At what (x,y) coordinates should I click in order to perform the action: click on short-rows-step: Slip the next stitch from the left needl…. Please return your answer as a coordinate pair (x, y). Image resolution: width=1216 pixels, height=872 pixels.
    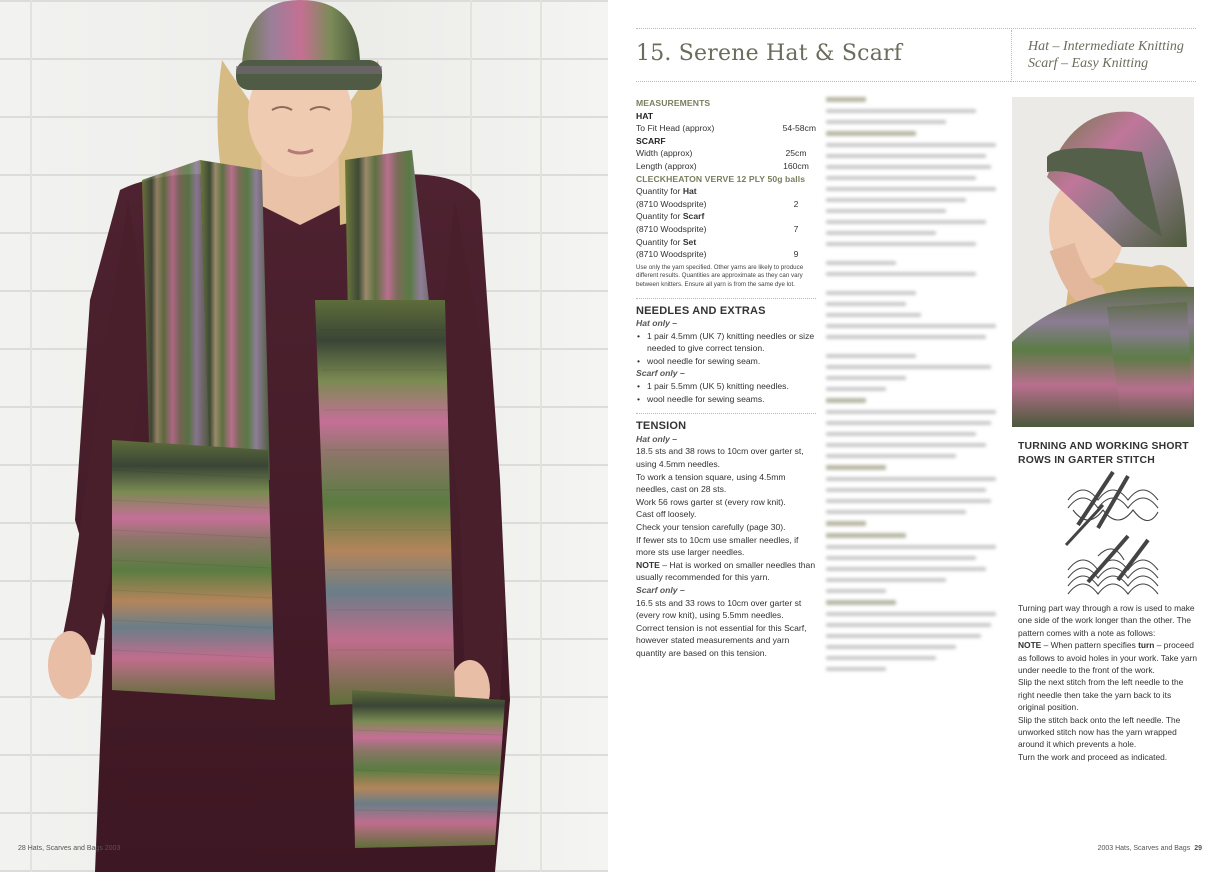
    Looking at the image, I should click on (1101, 695).